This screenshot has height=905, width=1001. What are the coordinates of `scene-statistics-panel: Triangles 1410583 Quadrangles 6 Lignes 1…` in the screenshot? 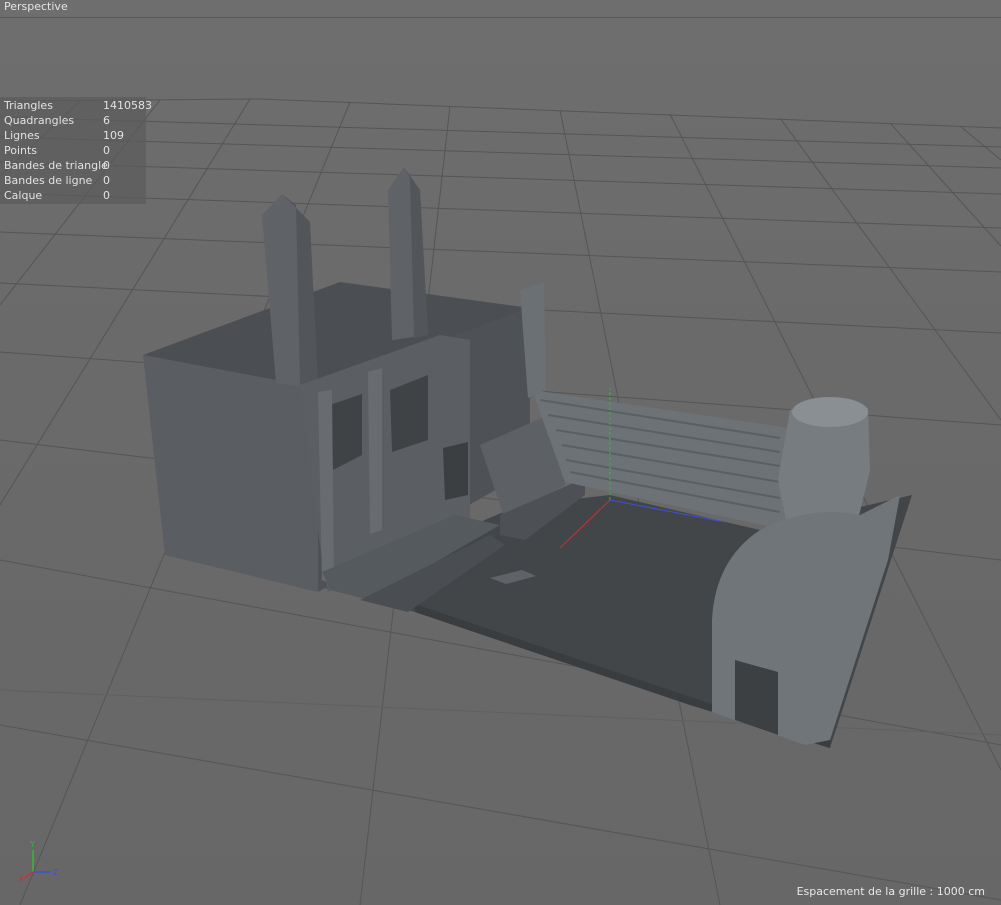 It's located at (76, 150).